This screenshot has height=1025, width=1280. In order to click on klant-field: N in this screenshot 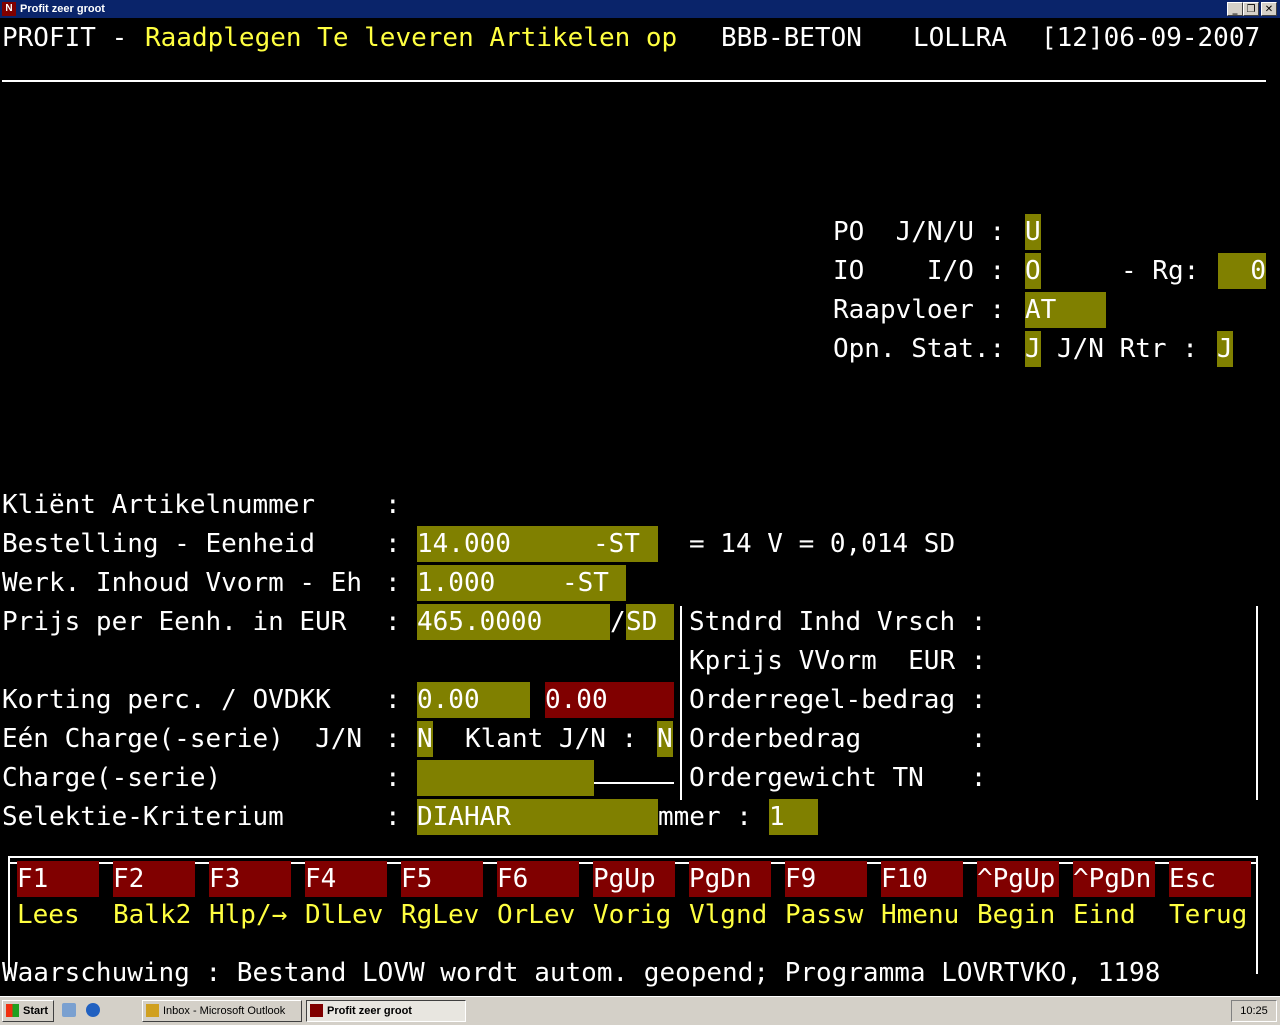, I will do `click(665, 739)`.